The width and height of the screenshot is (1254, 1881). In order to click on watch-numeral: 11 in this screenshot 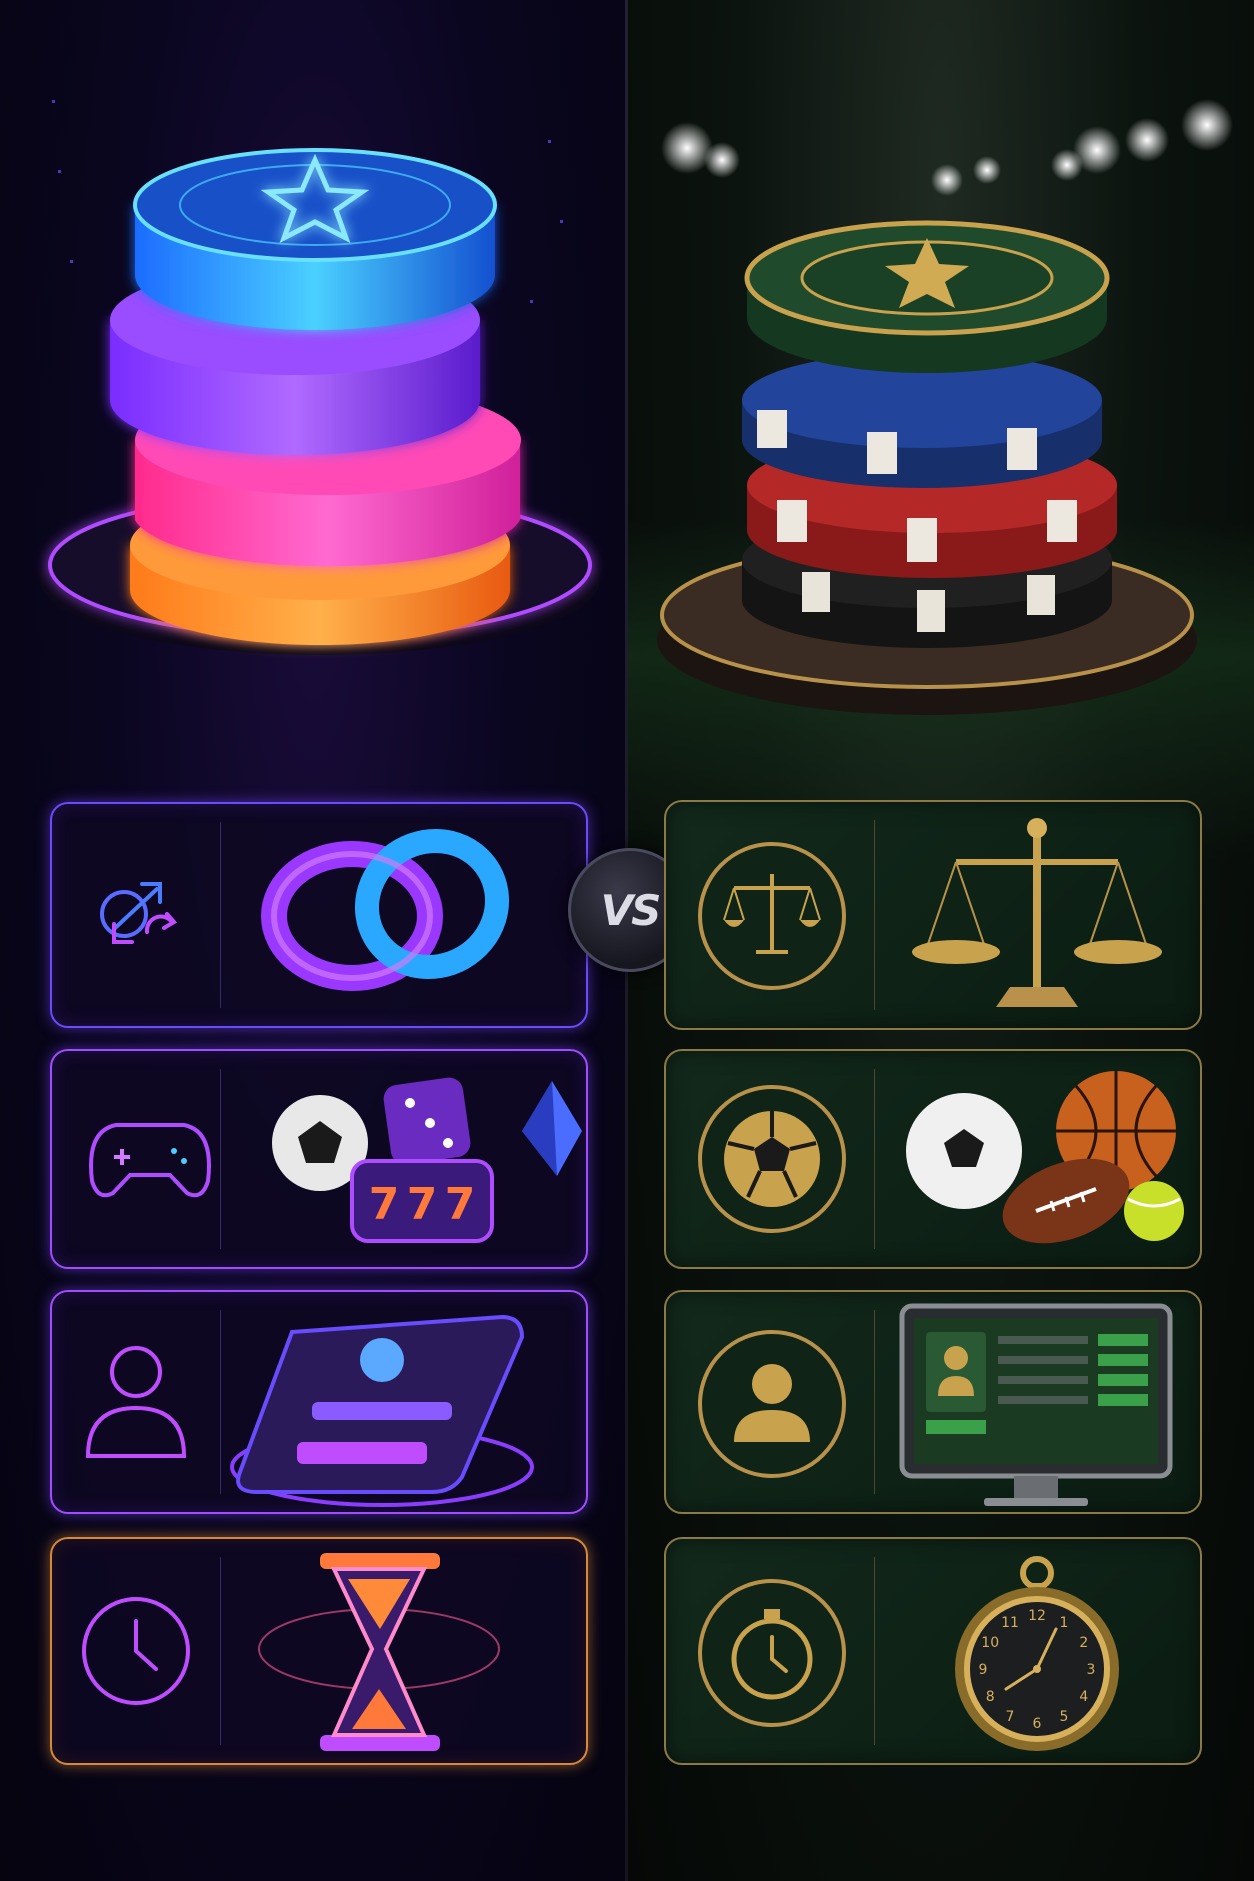, I will do `click(1010, 1623)`.